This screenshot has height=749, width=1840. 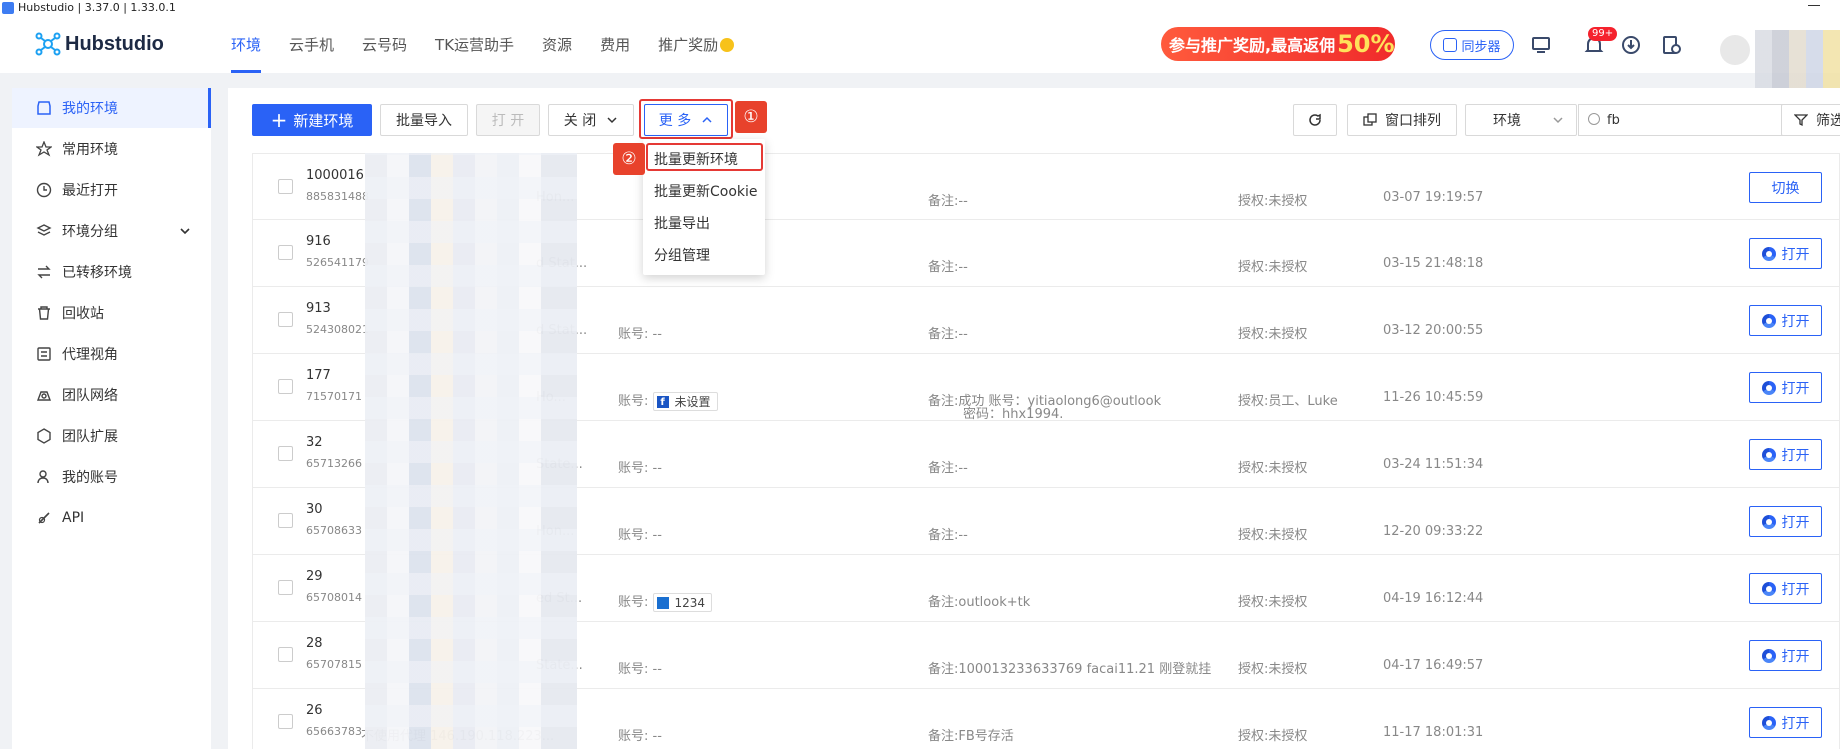 What do you see at coordinates (314, 576) in the screenshot?
I see `environment-id: 29` at bounding box center [314, 576].